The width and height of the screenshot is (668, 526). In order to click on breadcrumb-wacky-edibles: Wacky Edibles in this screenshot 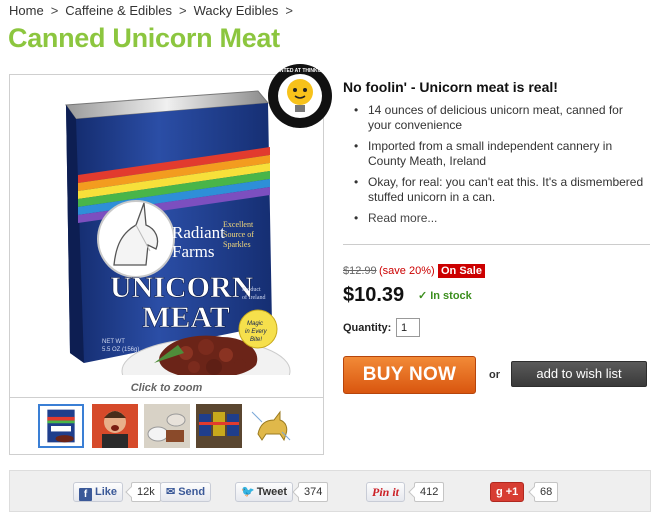, I will do `click(236, 10)`.